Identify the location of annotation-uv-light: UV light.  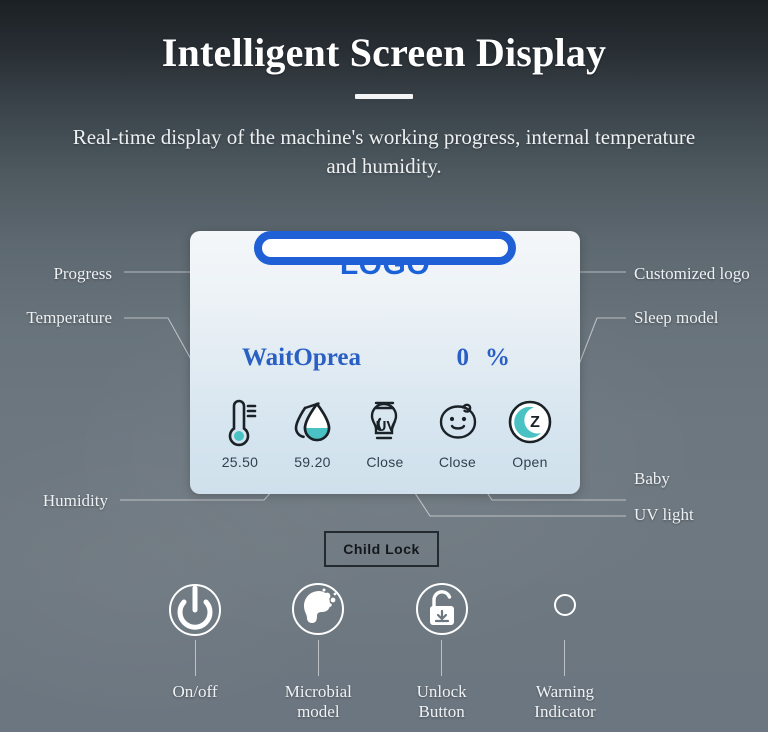
(664, 515).